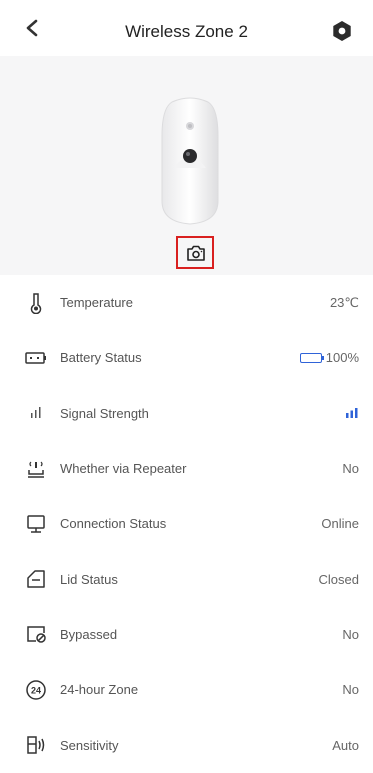 The height and width of the screenshot is (773, 373). Describe the element at coordinates (342, 358) in the screenshot. I see `battery-percent: 100%` at that location.